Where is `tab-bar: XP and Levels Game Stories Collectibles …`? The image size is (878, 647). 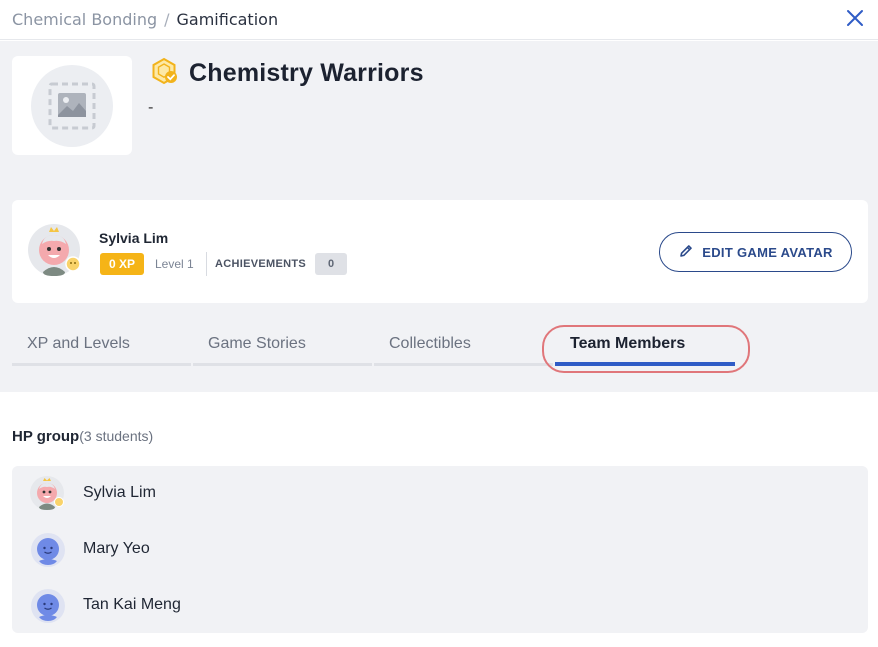
tab-bar: XP and Levels Game Stories Collectibles … is located at coordinates (440, 347).